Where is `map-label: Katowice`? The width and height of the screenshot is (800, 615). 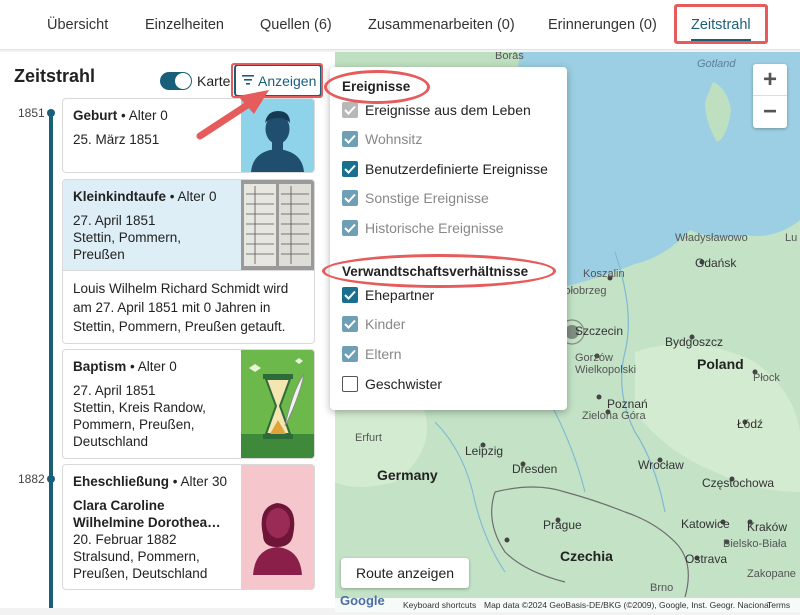
map-label: Katowice is located at coordinates (705, 524).